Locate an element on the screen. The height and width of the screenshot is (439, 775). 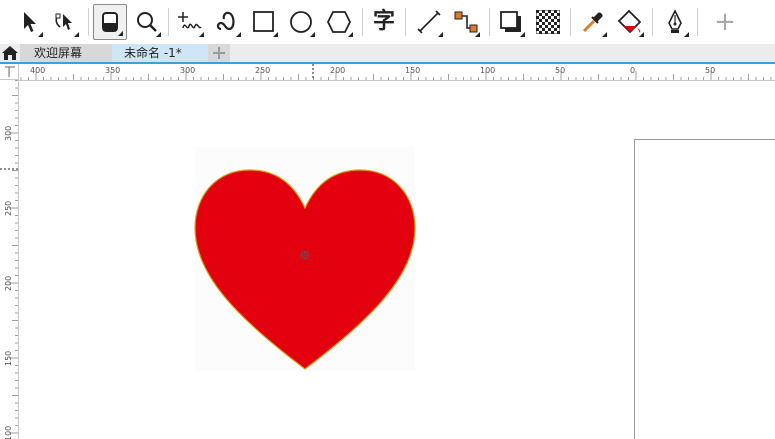
zoom-tool-button is located at coordinates (147, 22).